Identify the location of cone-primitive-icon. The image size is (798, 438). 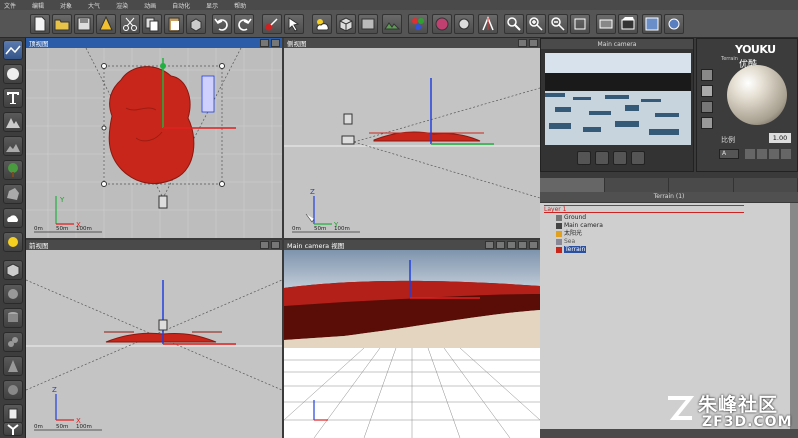
(13, 366).